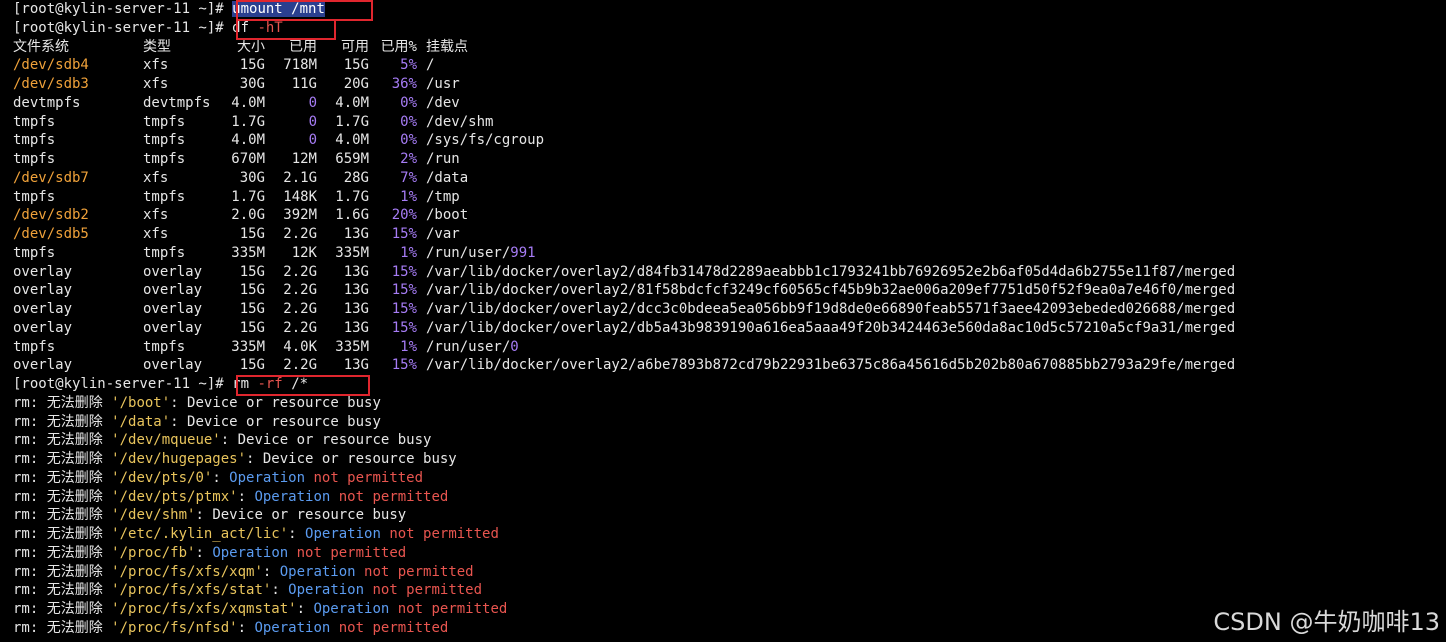 The width and height of the screenshot is (1446, 642). I want to click on rm-error-path: '/dev/pts/0', so click(162, 477).